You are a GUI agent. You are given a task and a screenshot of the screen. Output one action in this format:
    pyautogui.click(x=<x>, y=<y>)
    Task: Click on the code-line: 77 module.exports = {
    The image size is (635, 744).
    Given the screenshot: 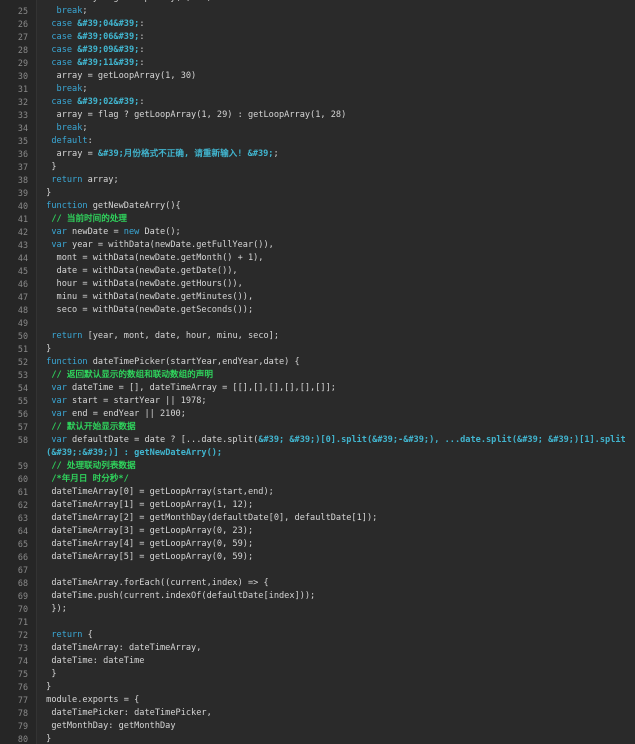 What is the action you would take?
    pyautogui.click(x=317, y=700)
    